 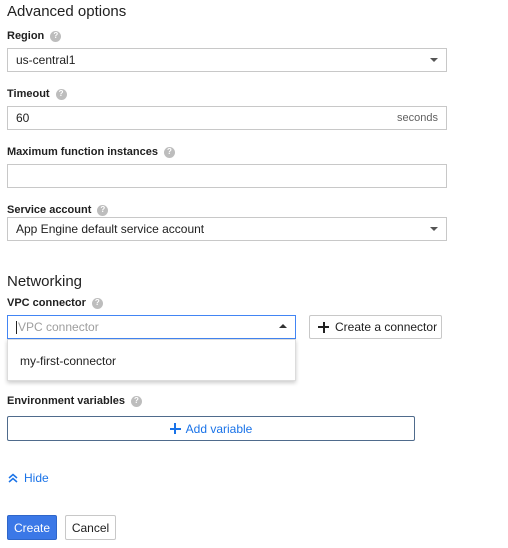 I want to click on service-account-select: App Engine default service account, so click(x=227, y=229).